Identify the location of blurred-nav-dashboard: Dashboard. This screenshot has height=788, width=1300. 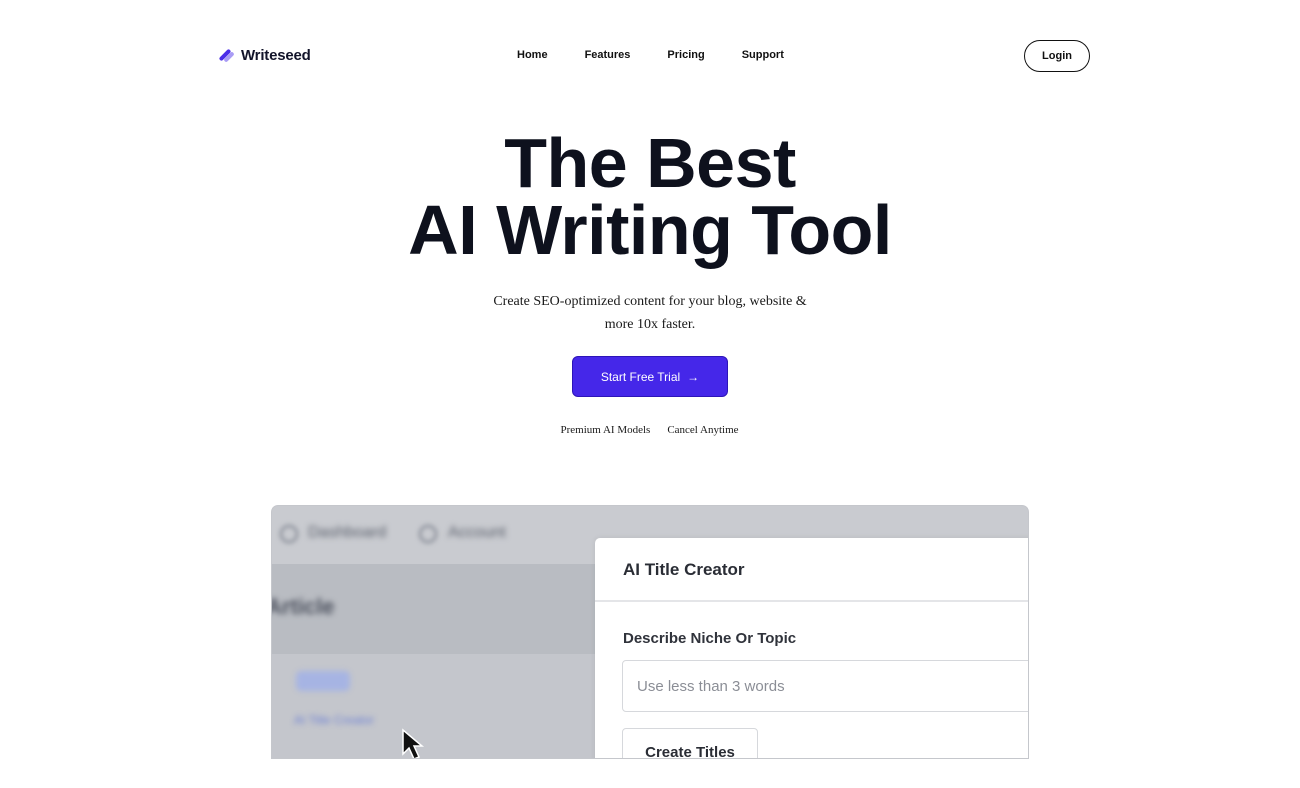
(347, 532).